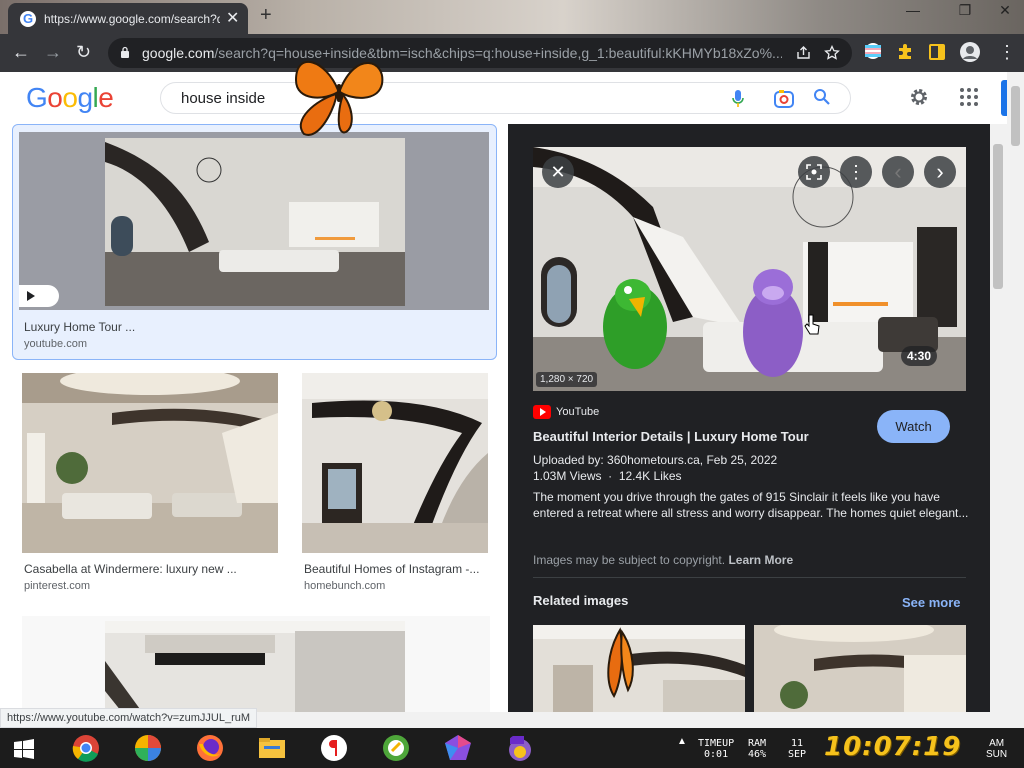 The width and height of the screenshot is (1024, 768). I want to click on new-tab-button: +, so click(266, 15).